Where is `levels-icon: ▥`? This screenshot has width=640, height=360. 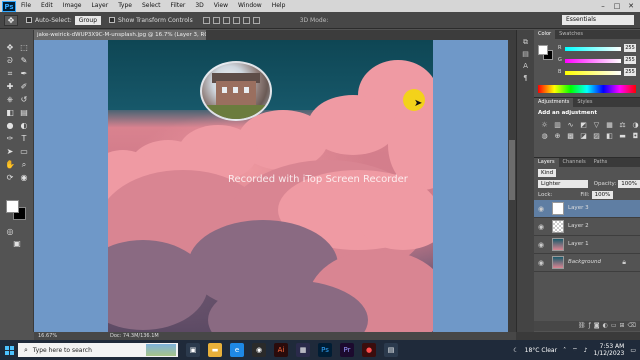
levels-icon: ▥ is located at coordinates (557, 125).